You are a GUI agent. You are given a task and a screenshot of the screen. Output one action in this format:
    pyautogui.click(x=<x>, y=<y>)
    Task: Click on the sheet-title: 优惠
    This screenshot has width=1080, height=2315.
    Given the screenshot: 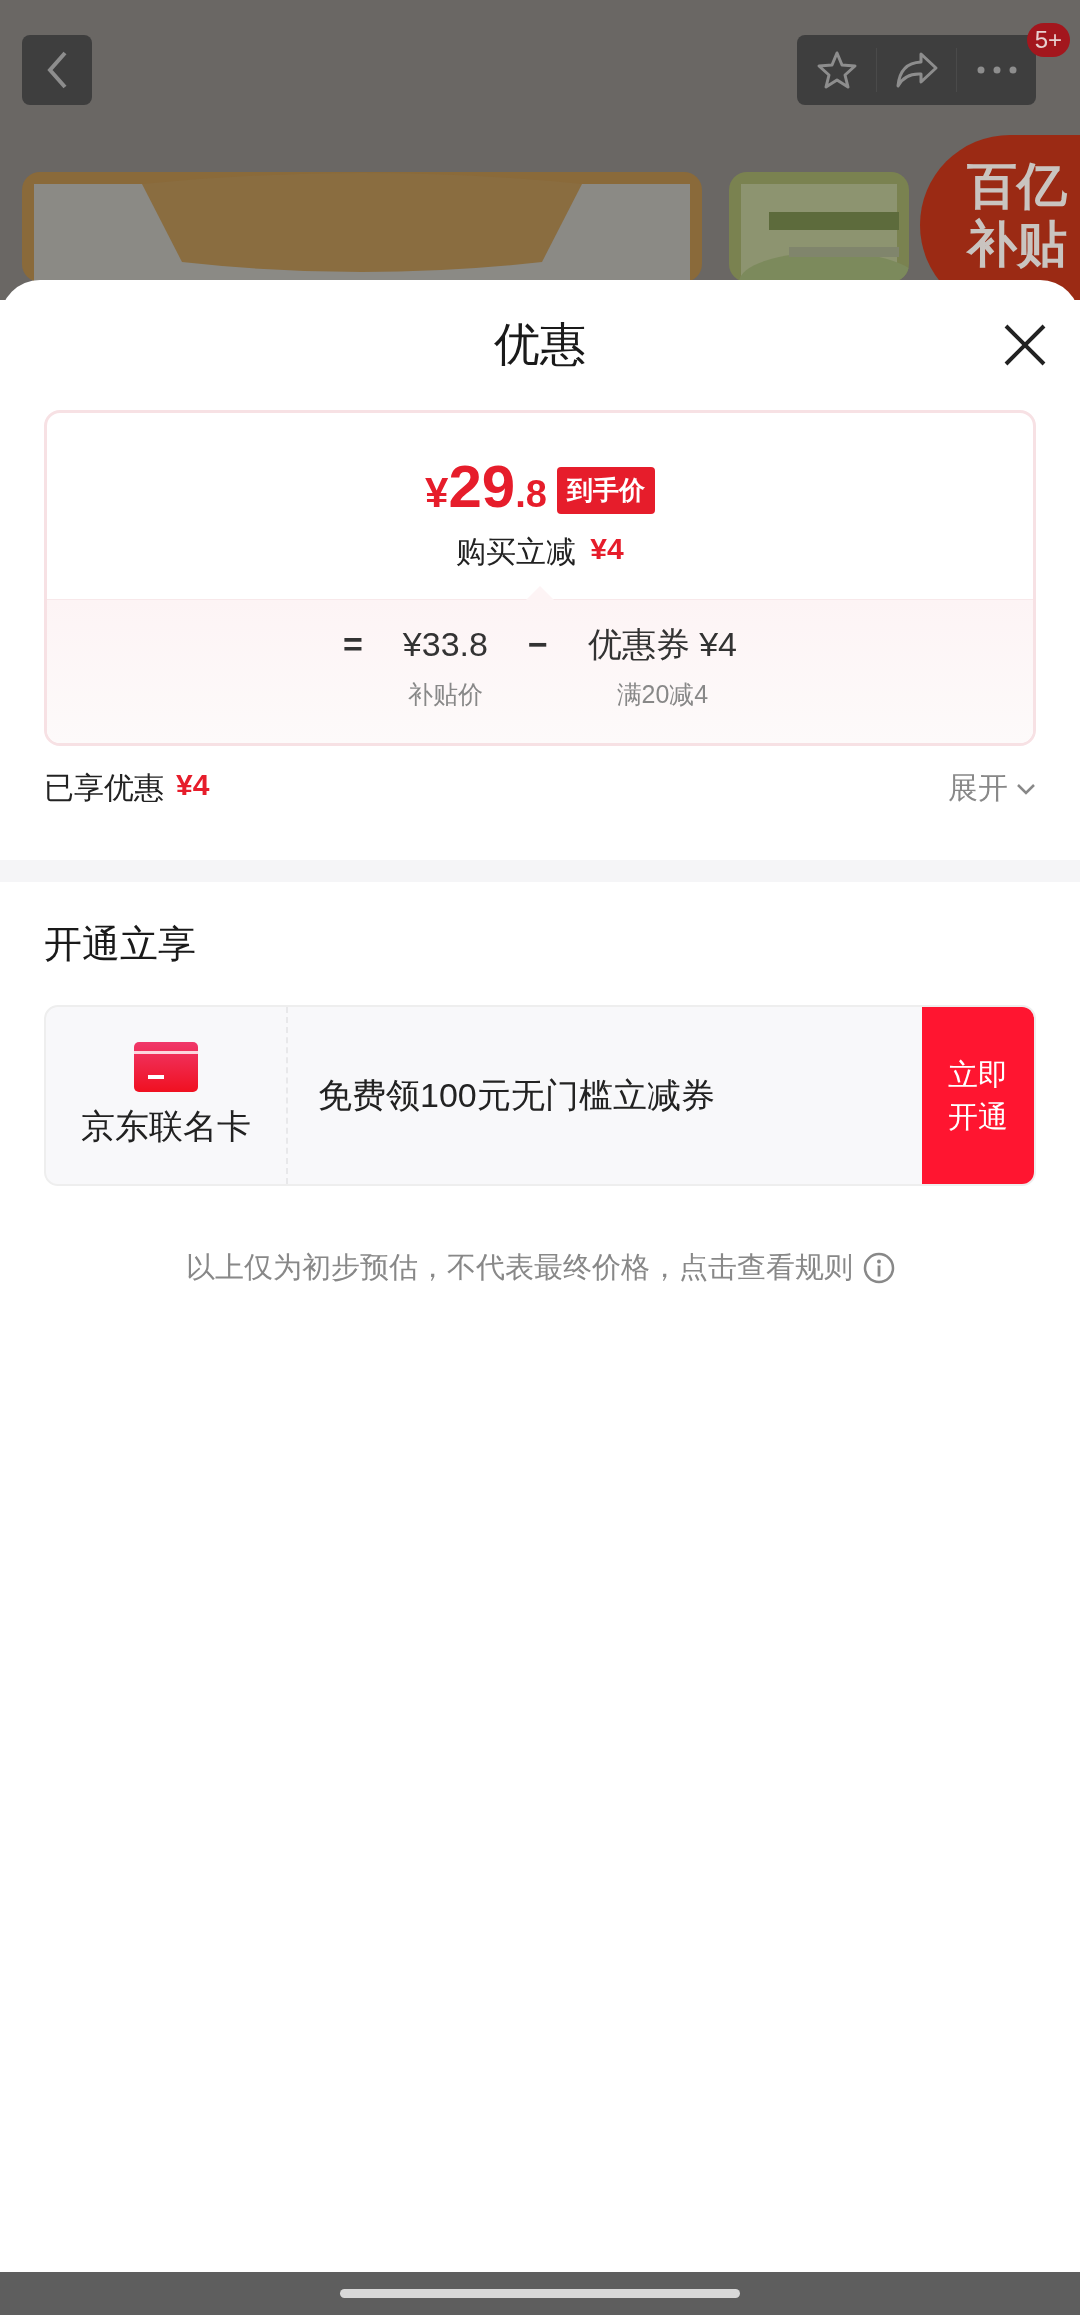 What is the action you would take?
    pyautogui.click(x=540, y=344)
    